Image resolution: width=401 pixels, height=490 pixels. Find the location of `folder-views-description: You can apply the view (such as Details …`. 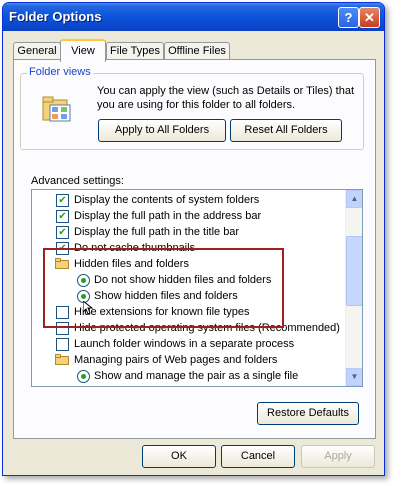

folder-views-description: You can apply the view (such as Details … is located at coordinates (226, 98).